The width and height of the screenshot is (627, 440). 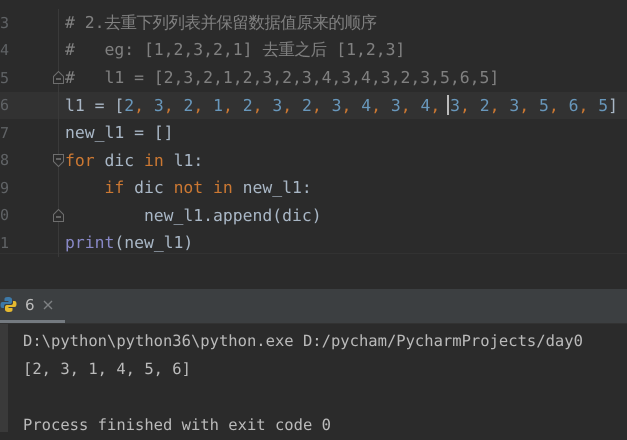 I want to click on python-logo-icon, so click(x=8, y=304).